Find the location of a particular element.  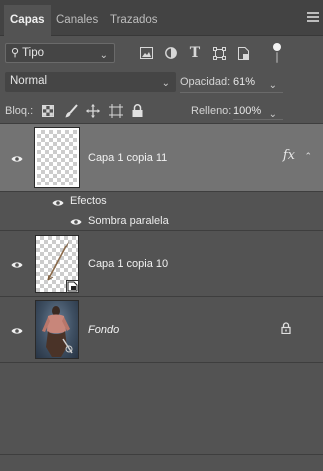

filter-kind-select: ⚲ Tipo ⌄ is located at coordinates (60, 53).